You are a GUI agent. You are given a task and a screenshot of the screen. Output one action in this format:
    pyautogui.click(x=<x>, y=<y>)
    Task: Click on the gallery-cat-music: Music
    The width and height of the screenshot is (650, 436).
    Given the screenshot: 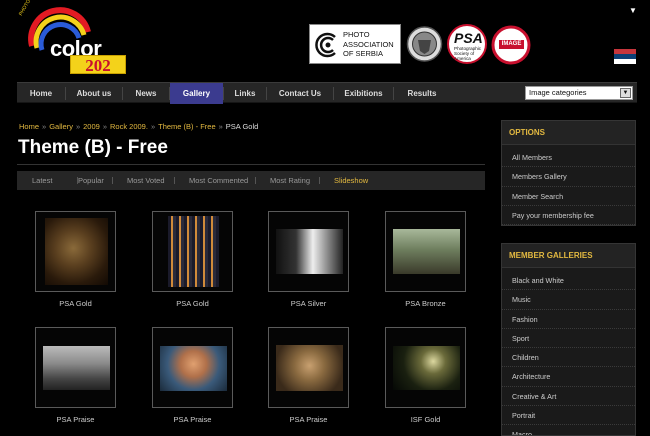 What is the action you would take?
    pyautogui.click(x=568, y=300)
    